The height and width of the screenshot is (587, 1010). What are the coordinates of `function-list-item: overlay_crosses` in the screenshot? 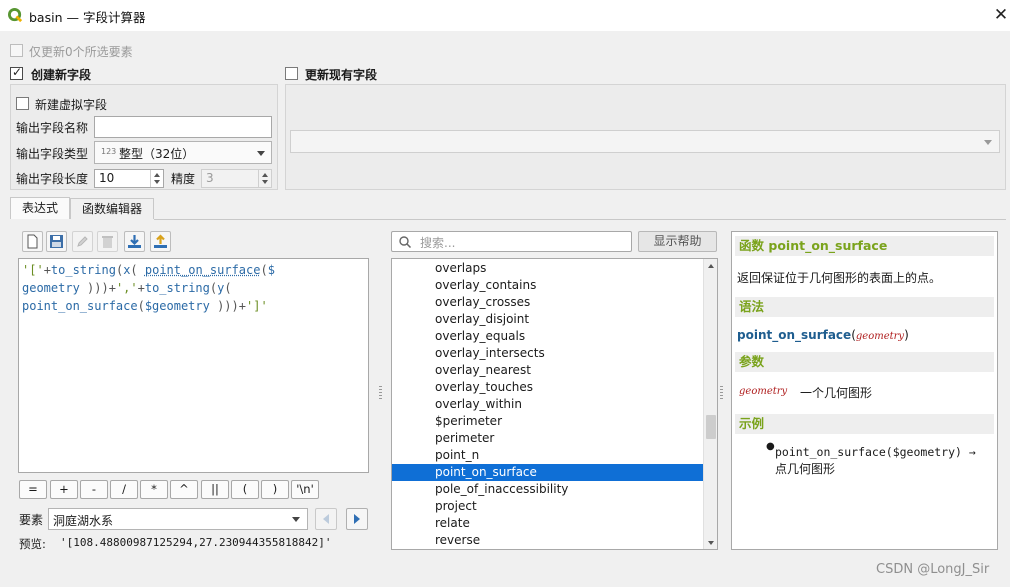 It's located at (548, 302).